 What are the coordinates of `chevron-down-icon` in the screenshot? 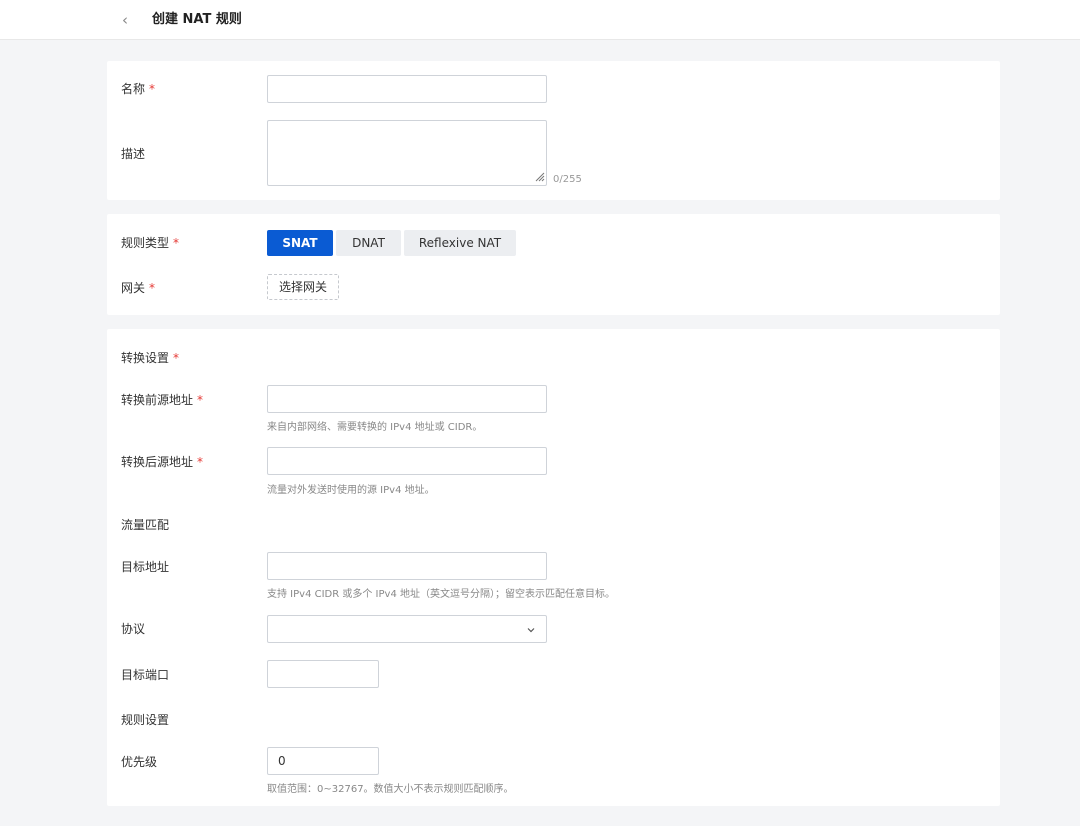 It's located at (531, 630).